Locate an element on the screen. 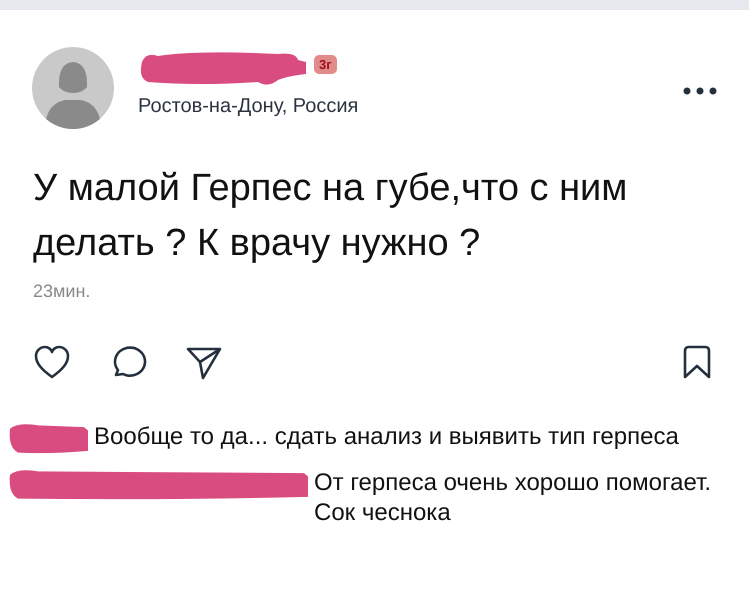 Image resolution: width=749 pixels, height=598 pixels. more-icon is located at coordinates (700, 91).